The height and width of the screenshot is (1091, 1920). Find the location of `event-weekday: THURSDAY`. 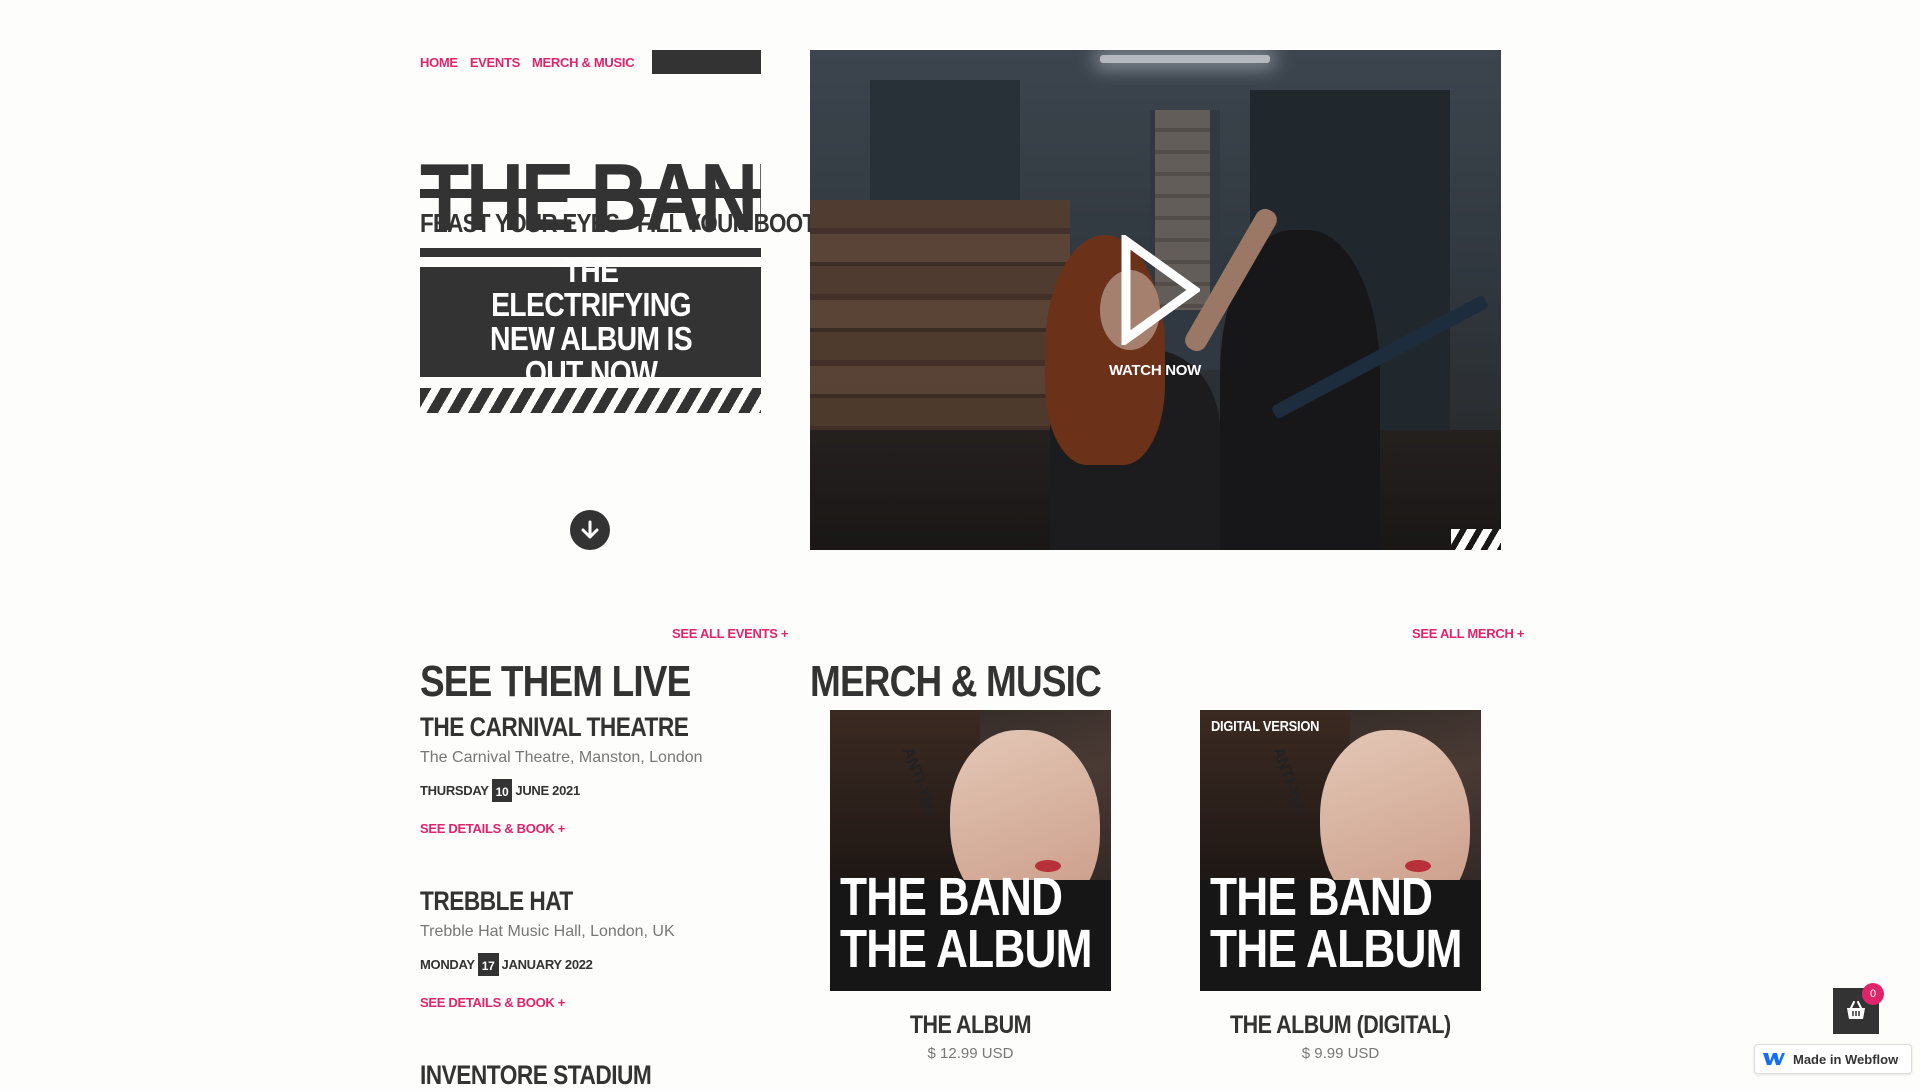

event-weekday: THURSDAY is located at coordinates (454, 790).